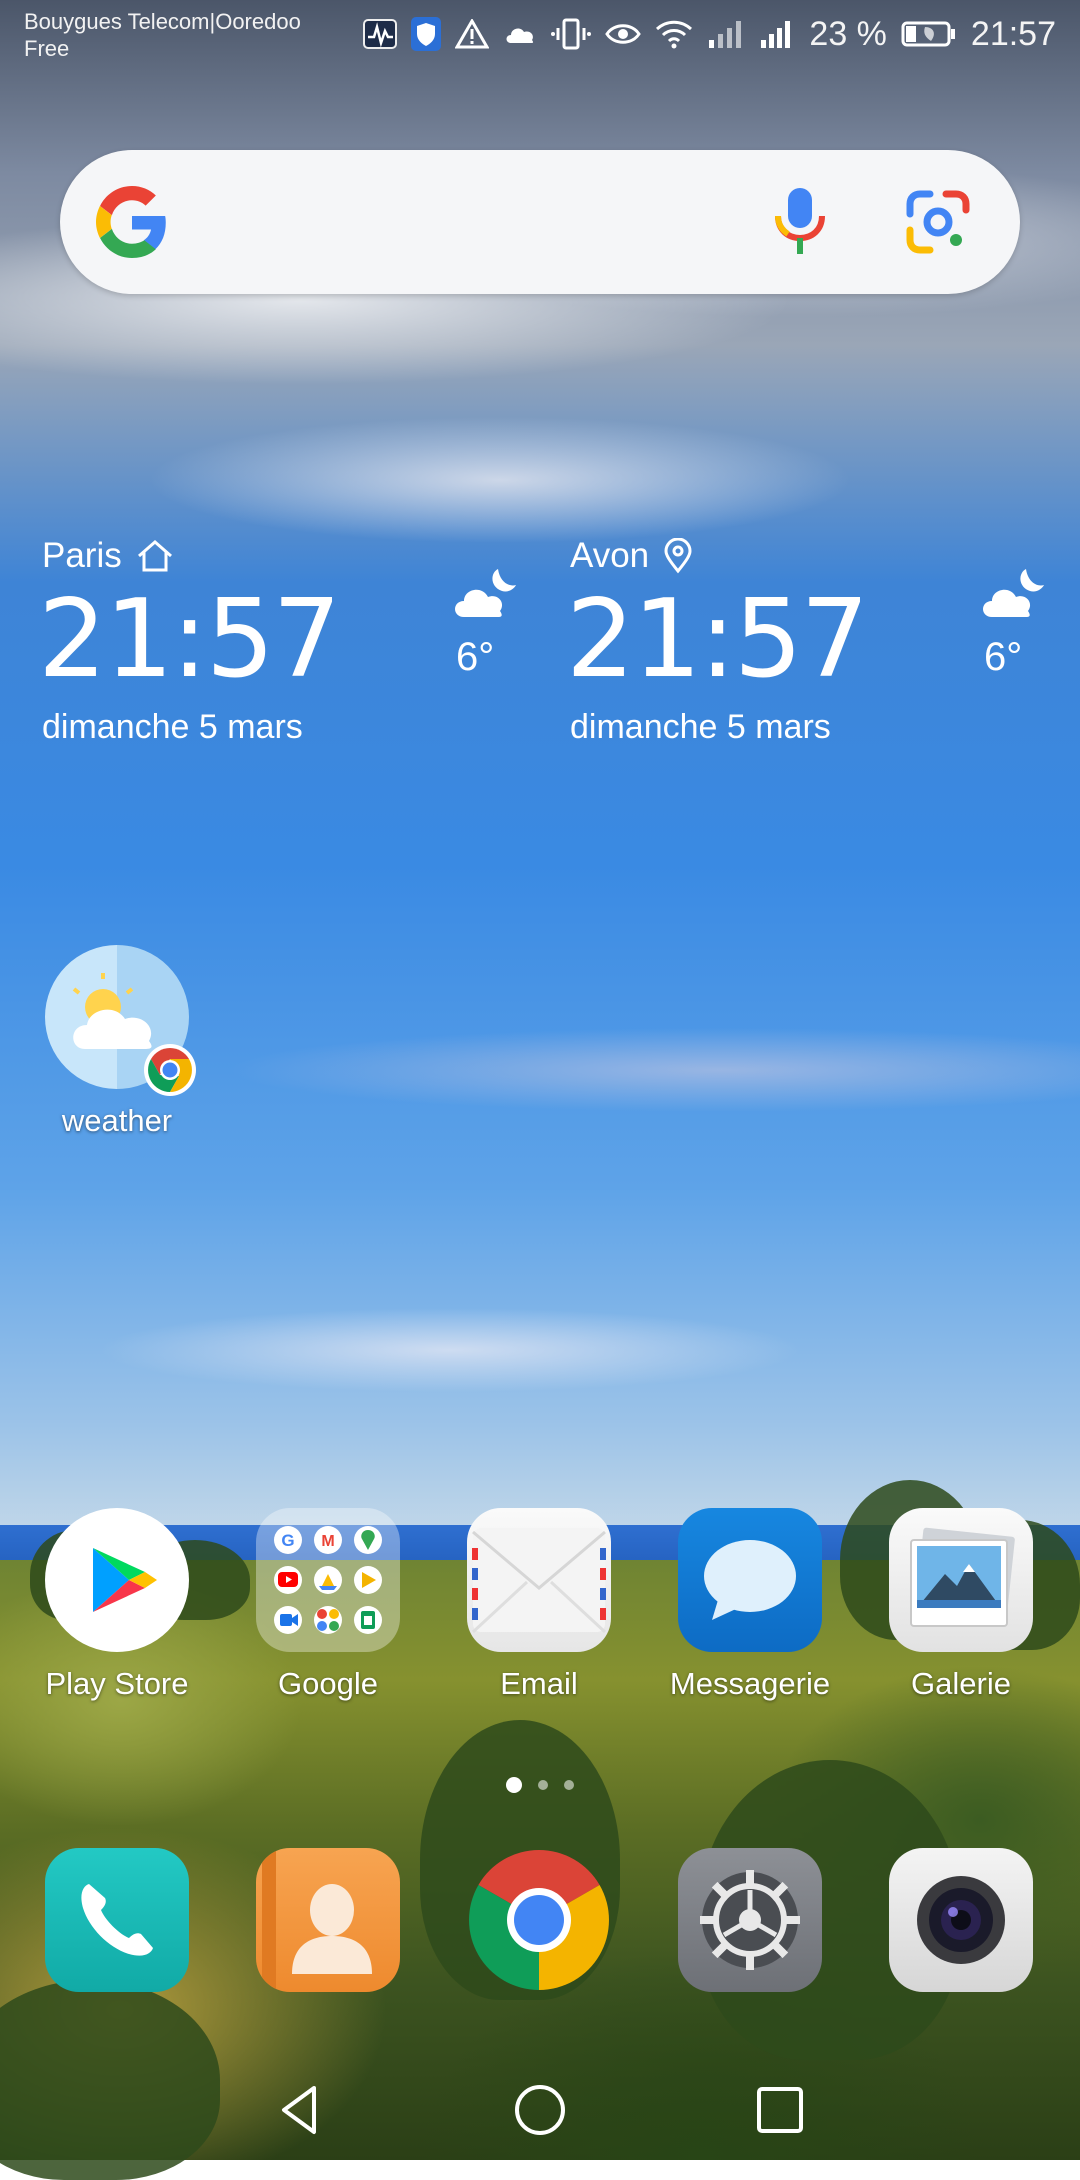 The height and width of the screenshot is (2180, 1080). What do you see at coordinates (300, 2110) in the screenshot?
I see `back-button-icon` at bounding box center [300, 2110].